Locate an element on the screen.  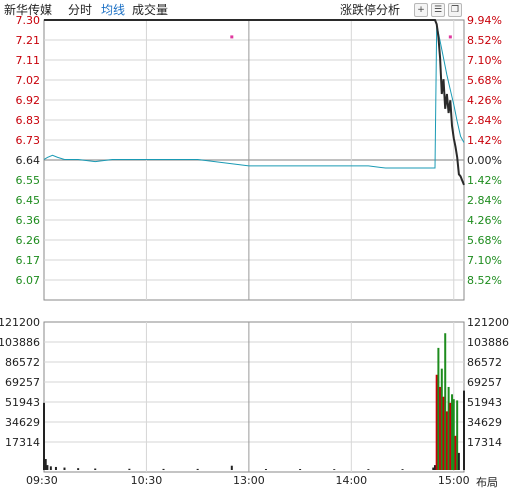
volume-tick-label-right: 69257 is located at coordinates (484, 382).